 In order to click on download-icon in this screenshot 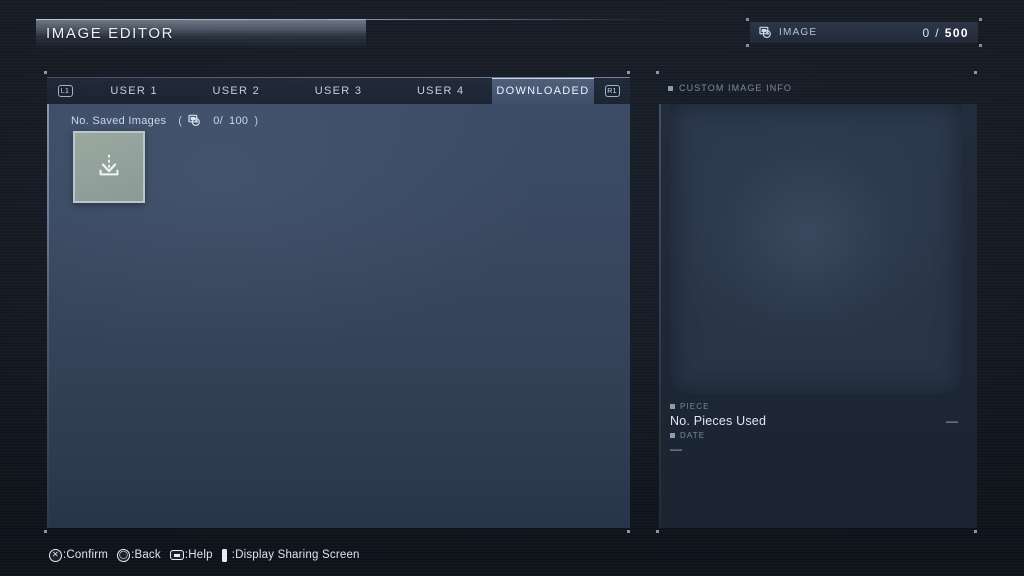, I will do `click(109, 167)`.